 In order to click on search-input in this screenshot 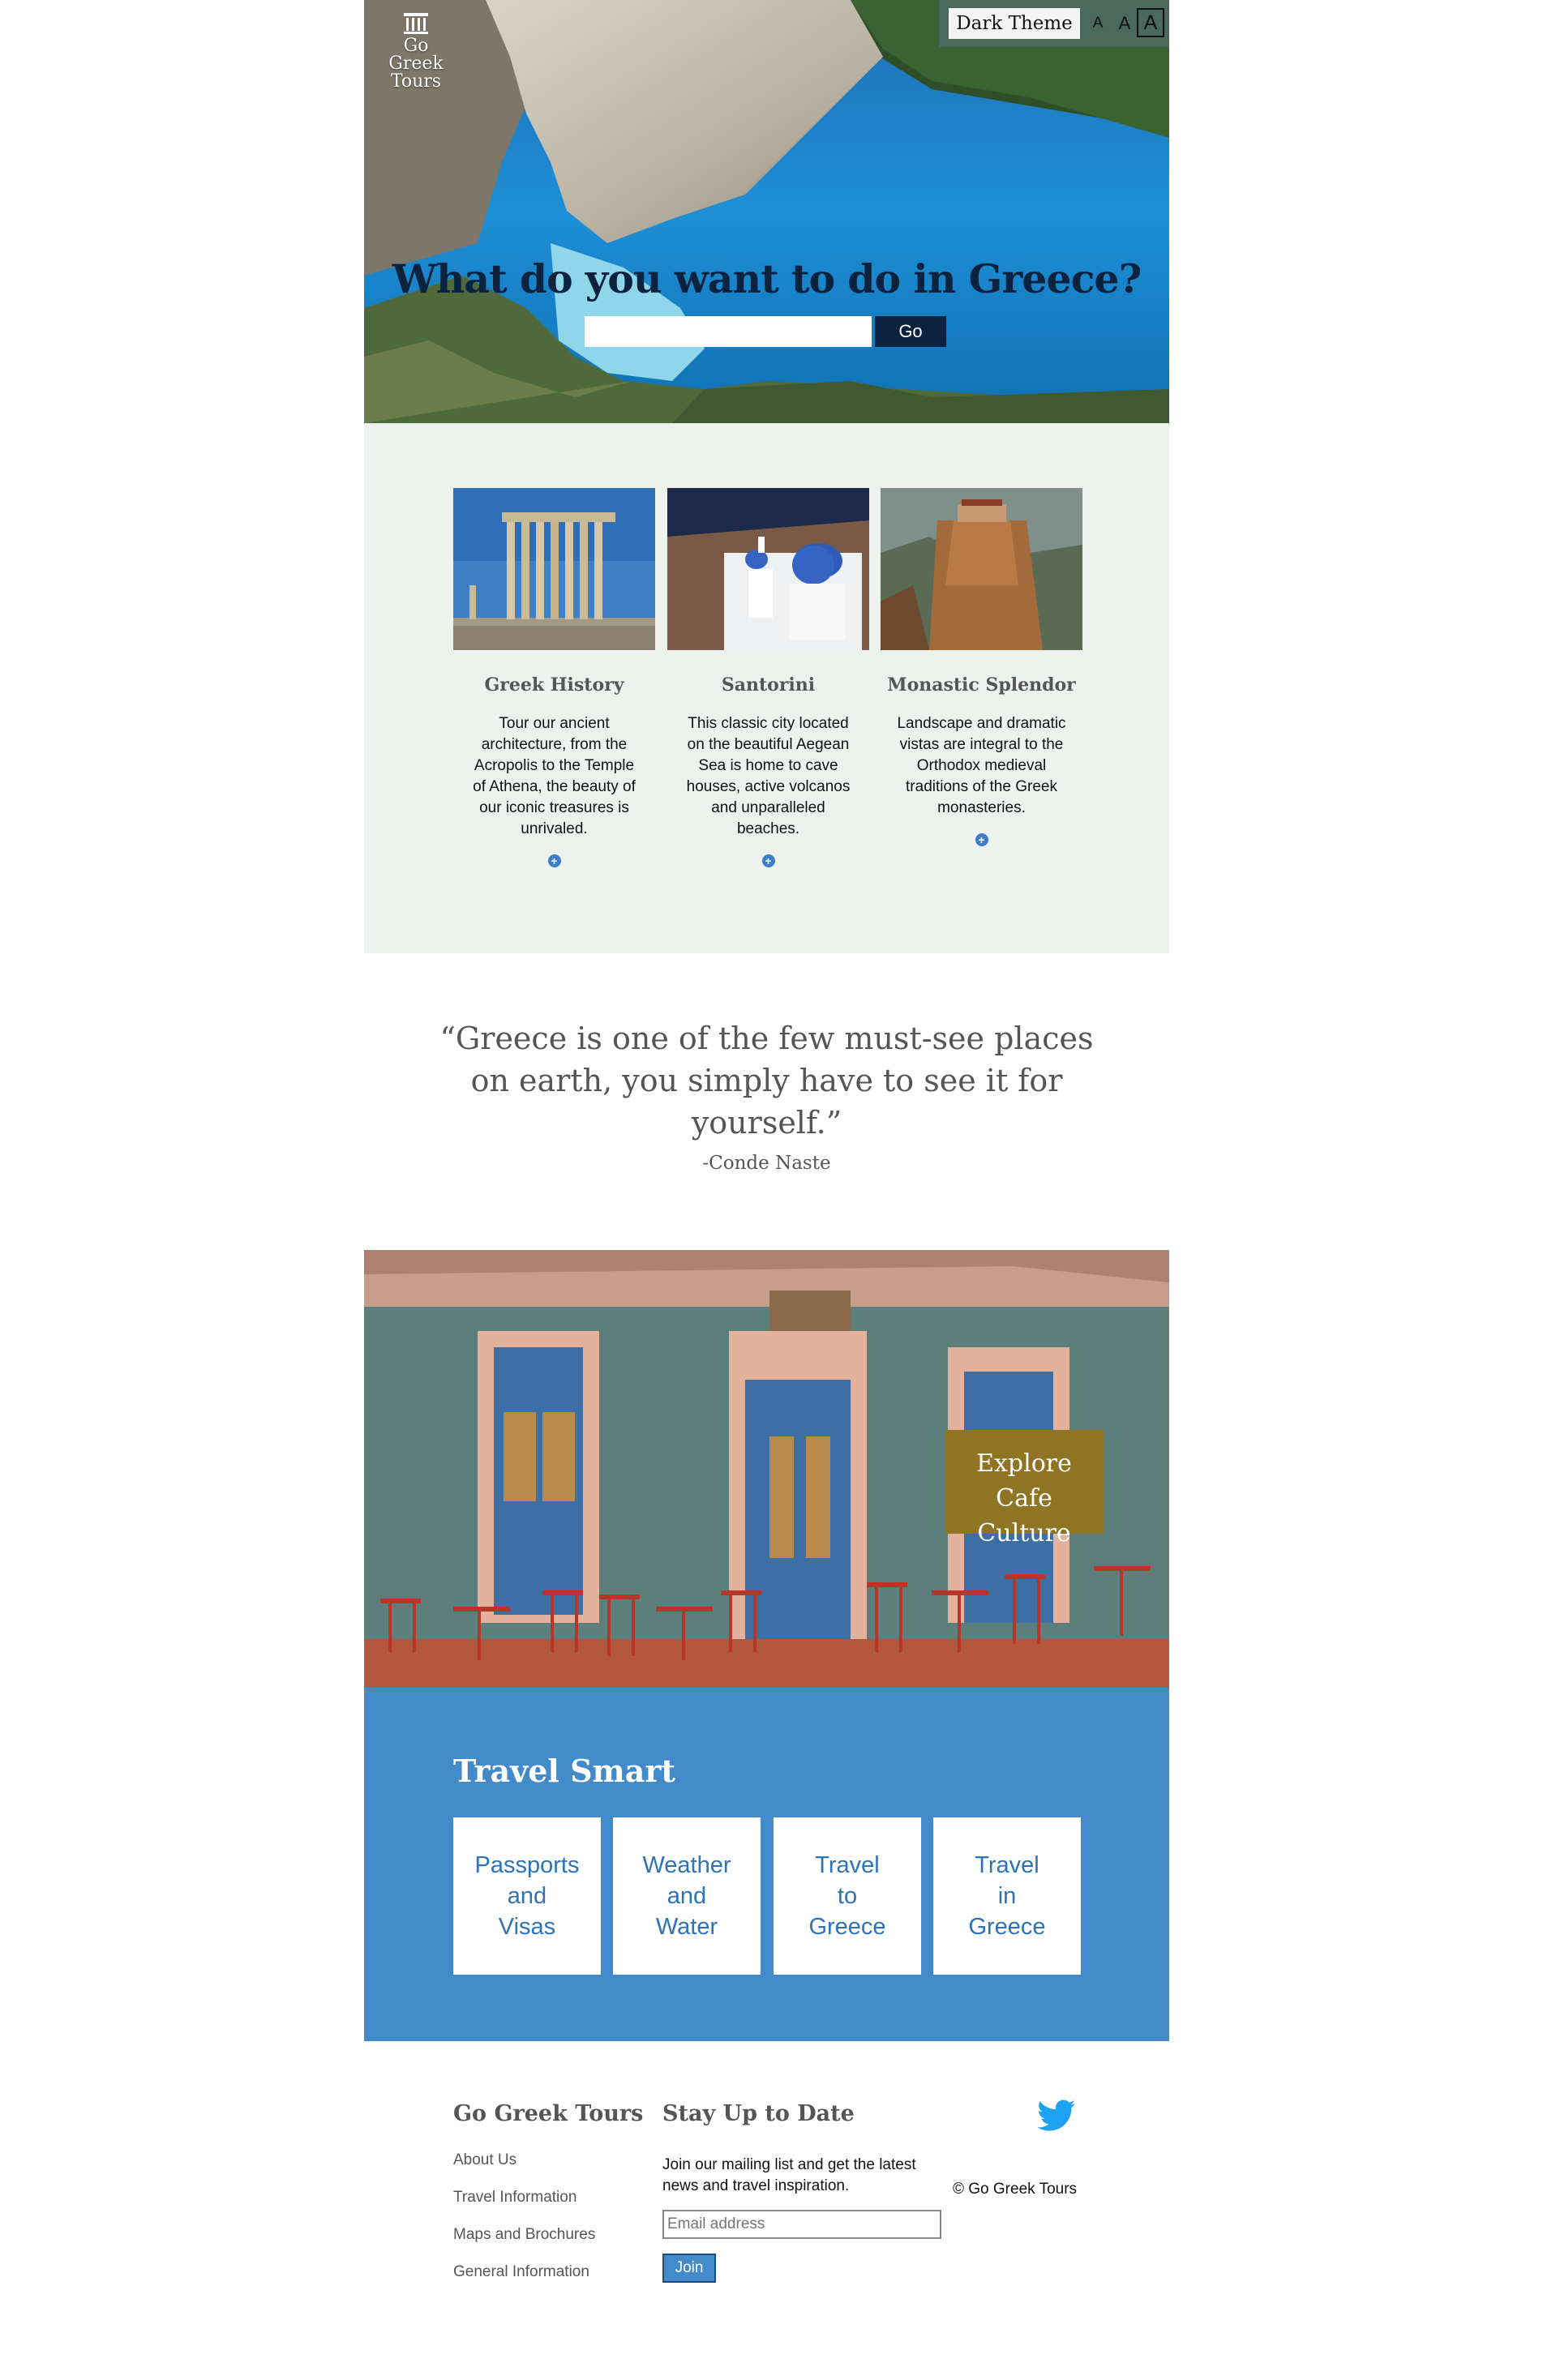, I will do `click(728, 332)`.